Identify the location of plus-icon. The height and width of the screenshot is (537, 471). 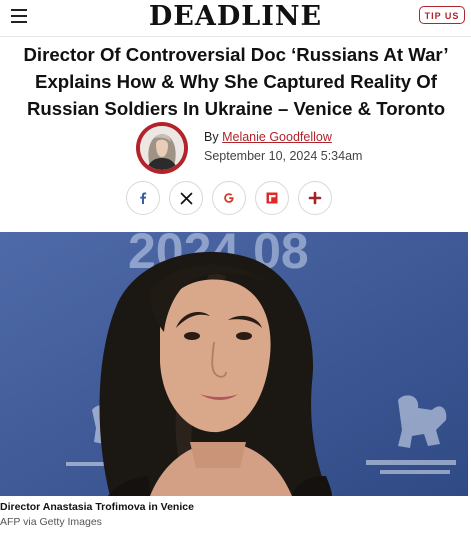
(315, 198).